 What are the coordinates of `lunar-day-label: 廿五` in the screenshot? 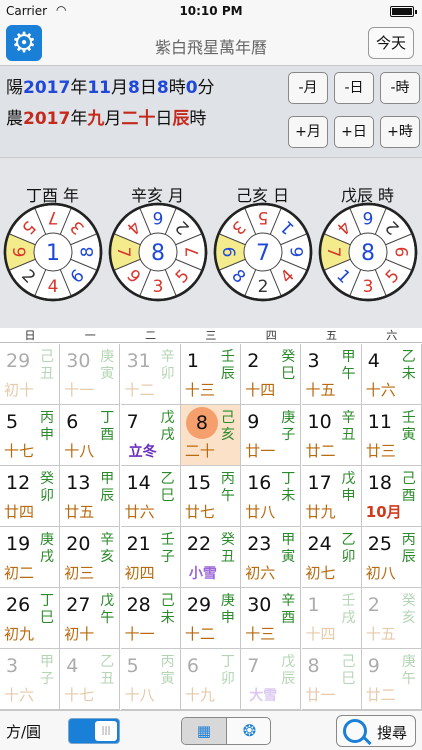 It's located at (79, 512).